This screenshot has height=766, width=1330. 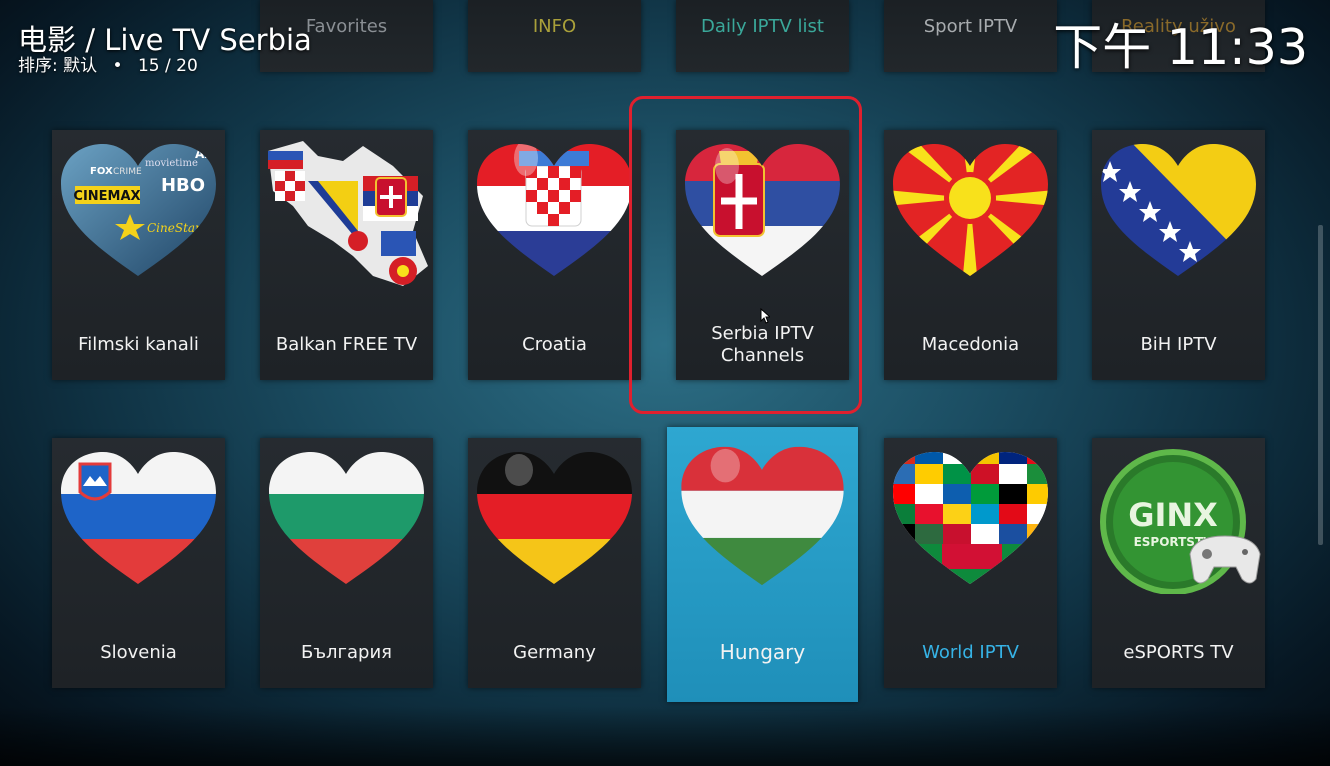 I want to click on clock: 下午 11:33, so click(x=1180, y=47).